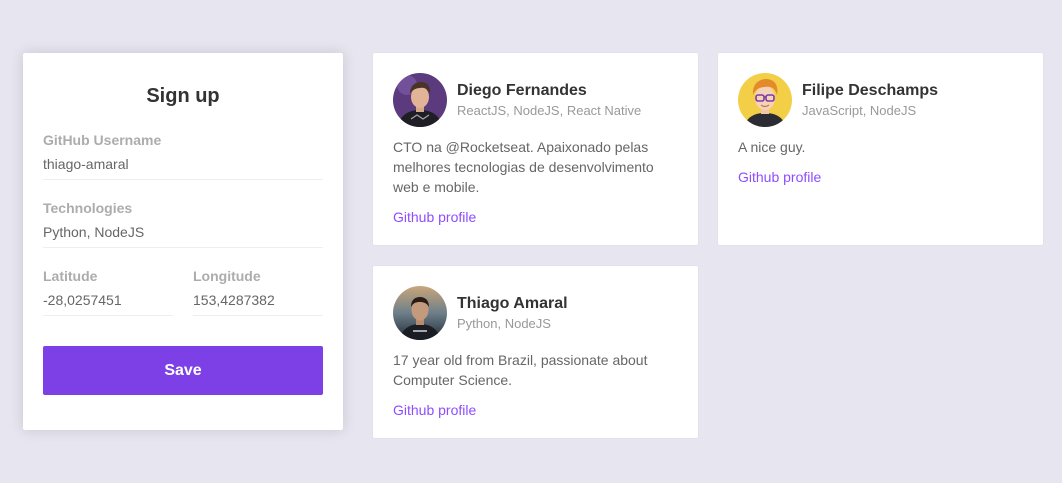 The width and height of the screenshot is (1062, 483). Describe the element at coordinates (870, 100) in the screenshot. I see `user-info: Filipe Deschamps JavaScript, NodeJS` at that location.